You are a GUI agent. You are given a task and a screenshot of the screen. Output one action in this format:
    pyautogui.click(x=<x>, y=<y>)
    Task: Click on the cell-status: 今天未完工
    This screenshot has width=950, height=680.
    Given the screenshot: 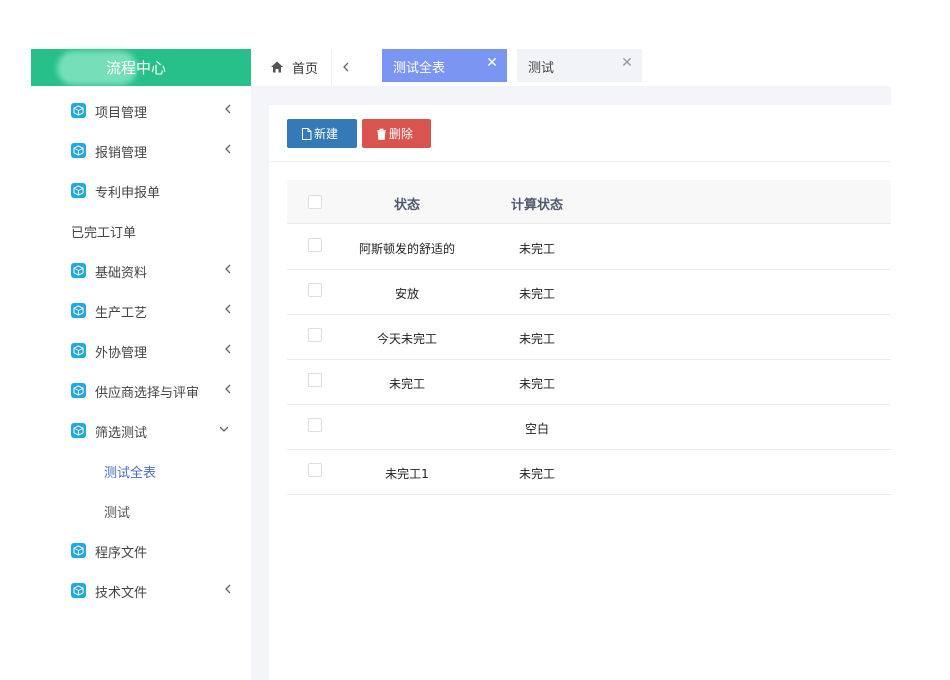 What is the action you would take?
    pyautogui.click(x=406, y=339)
    